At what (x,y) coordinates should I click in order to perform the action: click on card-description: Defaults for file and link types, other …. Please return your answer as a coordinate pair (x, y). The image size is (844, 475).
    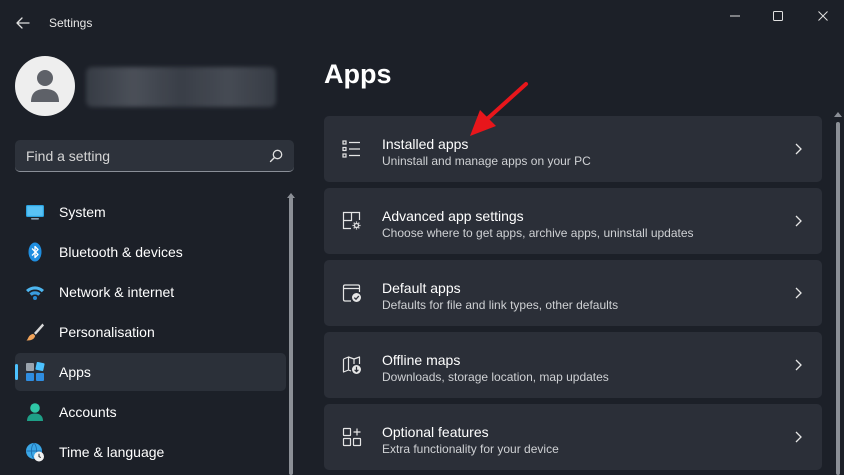
    Looking at the image, I should click on (500, 305).